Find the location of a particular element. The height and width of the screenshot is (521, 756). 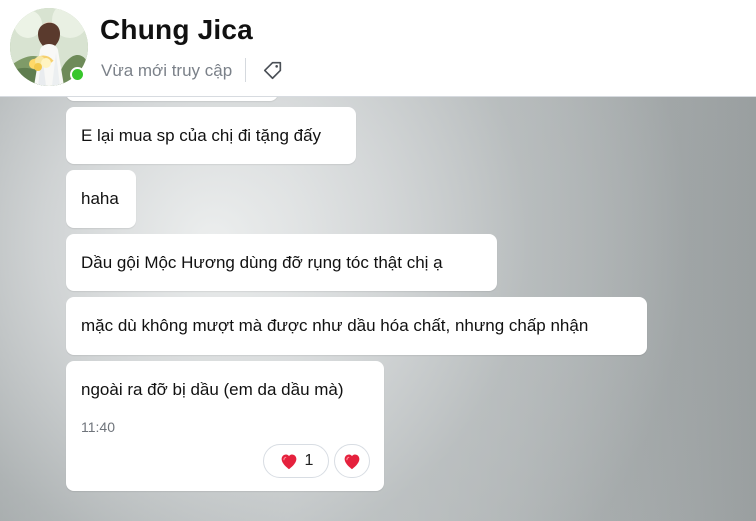

online-status-dot is located at coordinates (77, 74).